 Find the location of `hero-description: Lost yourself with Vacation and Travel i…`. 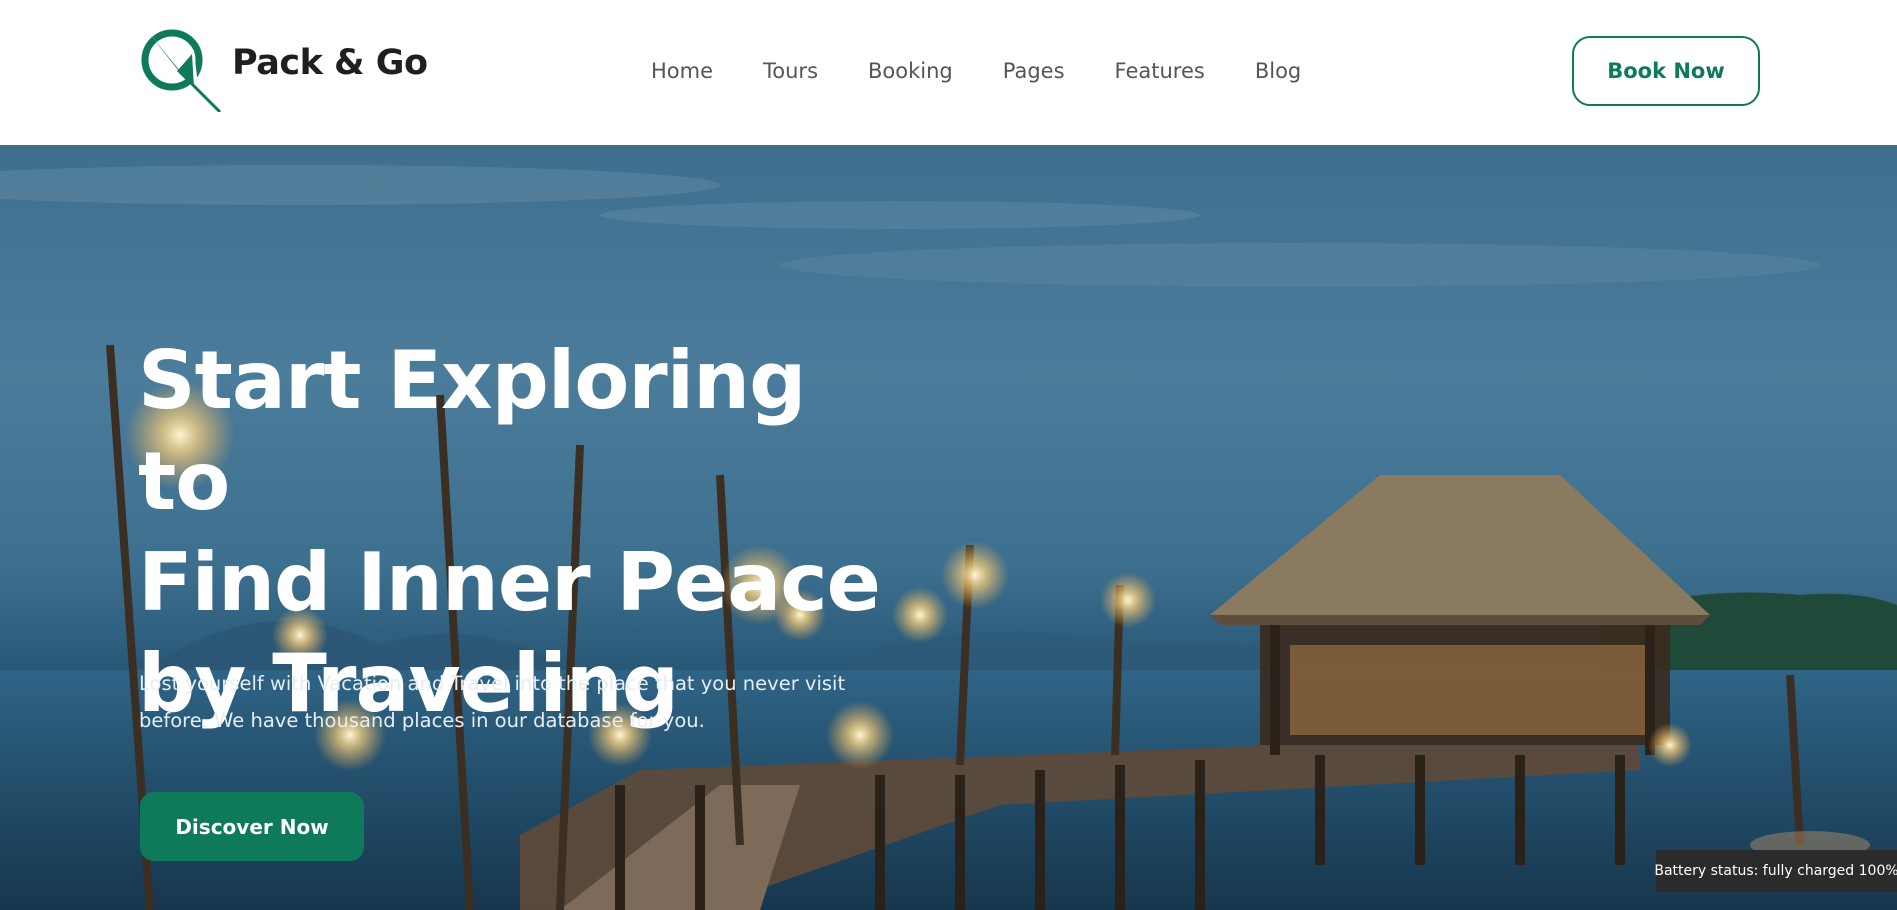

hero-description: Lost yourself with Vacation and Travel i… is located at coordinates (492, 702).